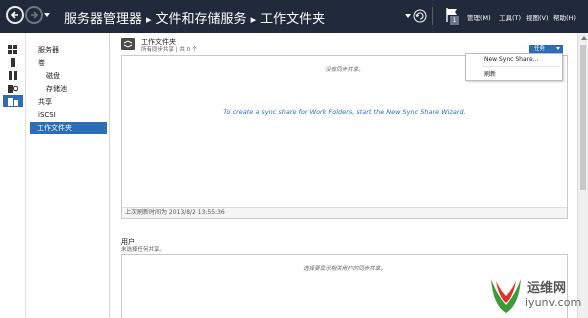  Describe the element at coordinates (537, 17) in the screenshot. I see `menu-view: 视图(V)` at that location.